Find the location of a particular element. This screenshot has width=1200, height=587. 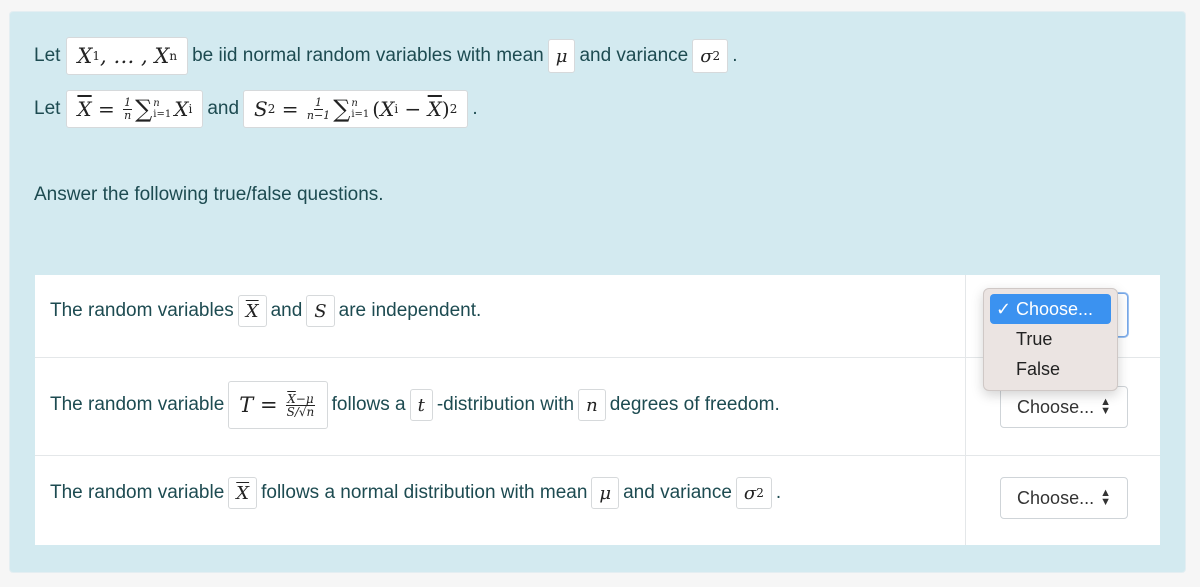

checkmark-icon: ✓ is located at coordinates (1004, 308).